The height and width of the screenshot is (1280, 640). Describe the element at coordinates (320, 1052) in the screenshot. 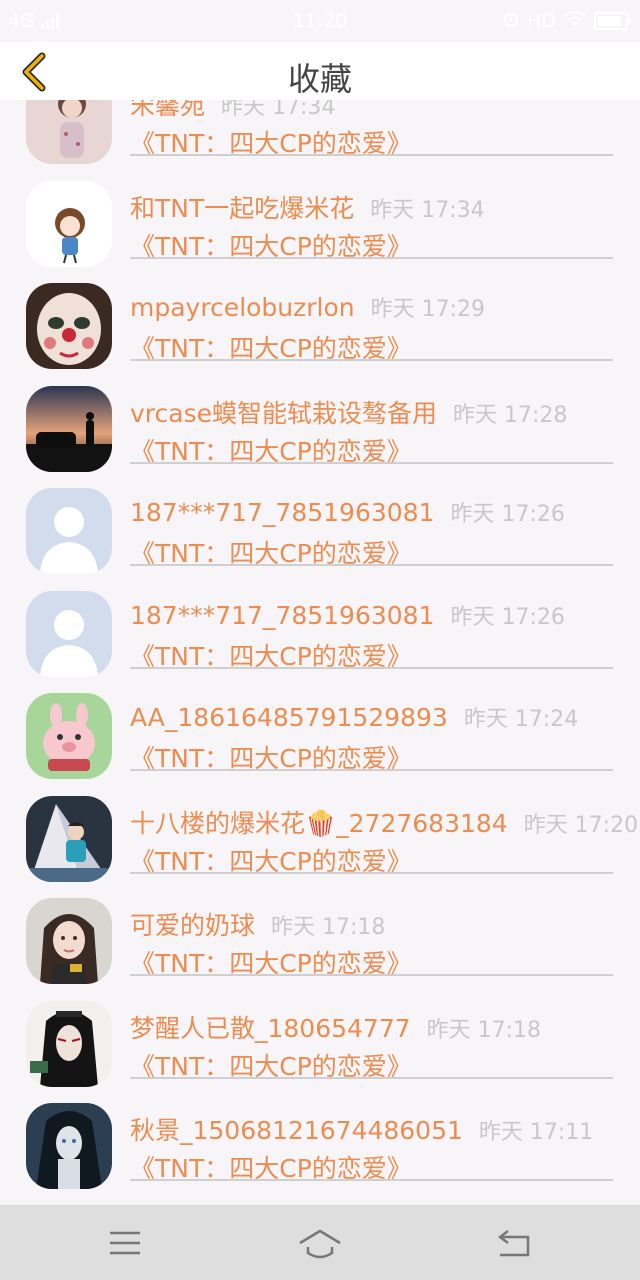

I see `favorite-item: 梦醒人已散_180654777 昨天 17:18 《TNT：四大CP的恋爱》` at that location.